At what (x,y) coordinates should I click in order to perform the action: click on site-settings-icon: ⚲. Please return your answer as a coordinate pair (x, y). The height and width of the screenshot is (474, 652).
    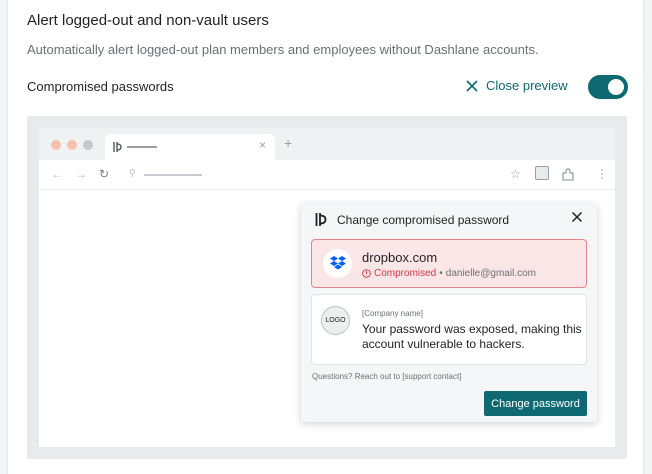
    Looking at the image, I should click on (132, 173).